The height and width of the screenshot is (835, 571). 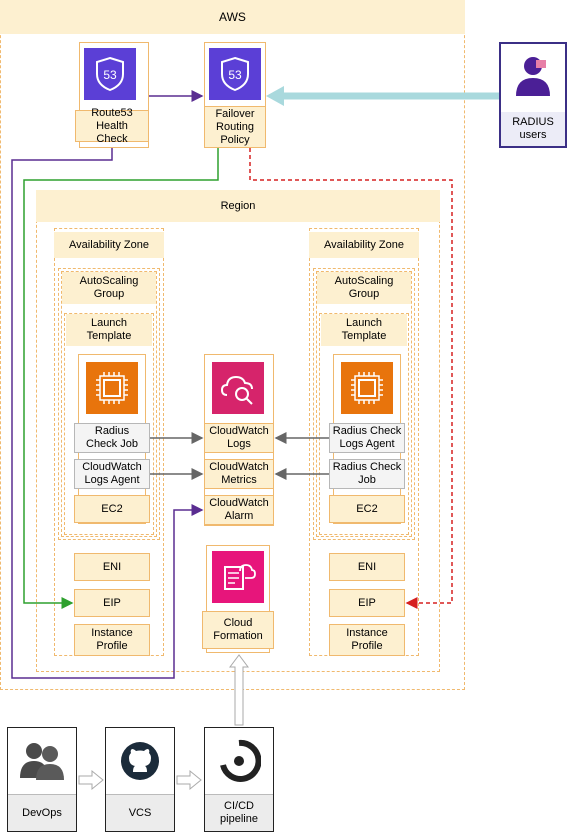 I want to click on az-right-item2: Radius Check Job, so click(x=367, y=474).